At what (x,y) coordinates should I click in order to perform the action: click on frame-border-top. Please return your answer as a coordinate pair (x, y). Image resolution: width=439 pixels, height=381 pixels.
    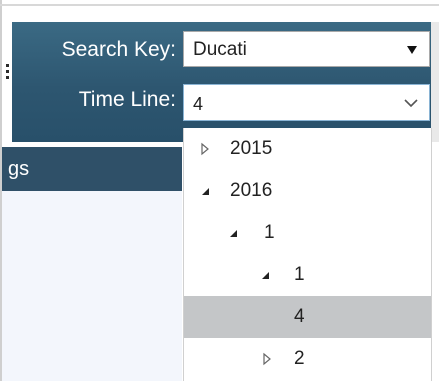
    Looking at the image, I should click on (219, 5).